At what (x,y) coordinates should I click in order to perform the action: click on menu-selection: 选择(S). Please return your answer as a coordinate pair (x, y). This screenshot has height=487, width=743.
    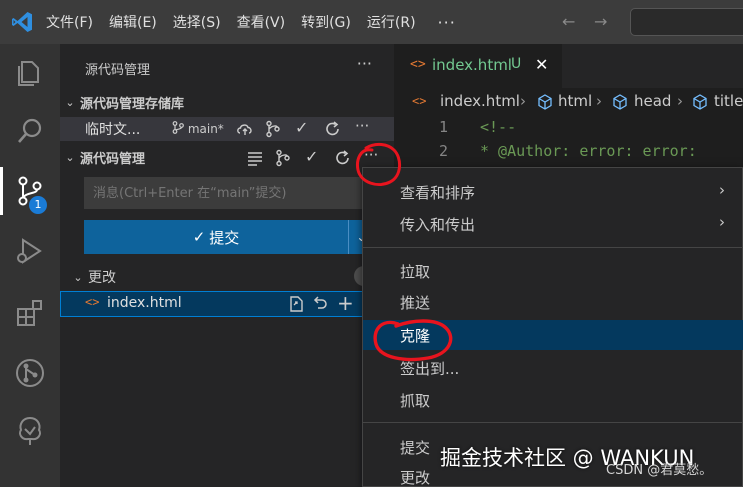
    Looking at the image, I should click on (197, 22).